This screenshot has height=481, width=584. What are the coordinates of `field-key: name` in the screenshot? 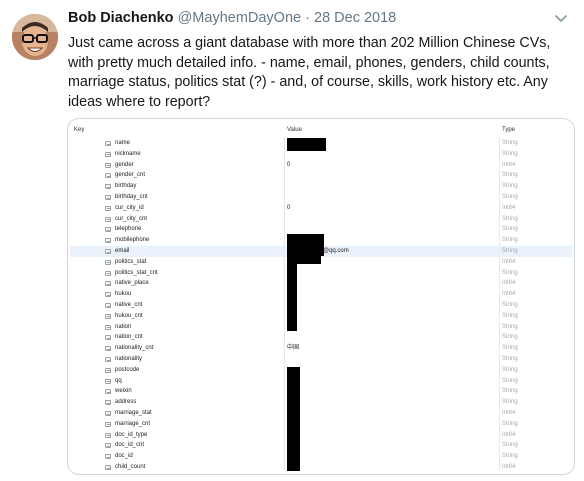 It's located at (123, 143).